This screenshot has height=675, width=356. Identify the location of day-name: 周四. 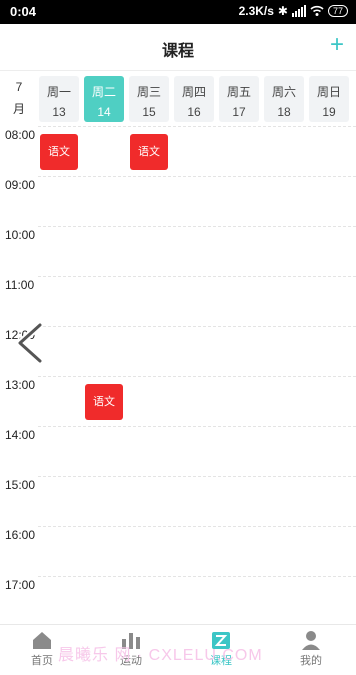
(193, 92).